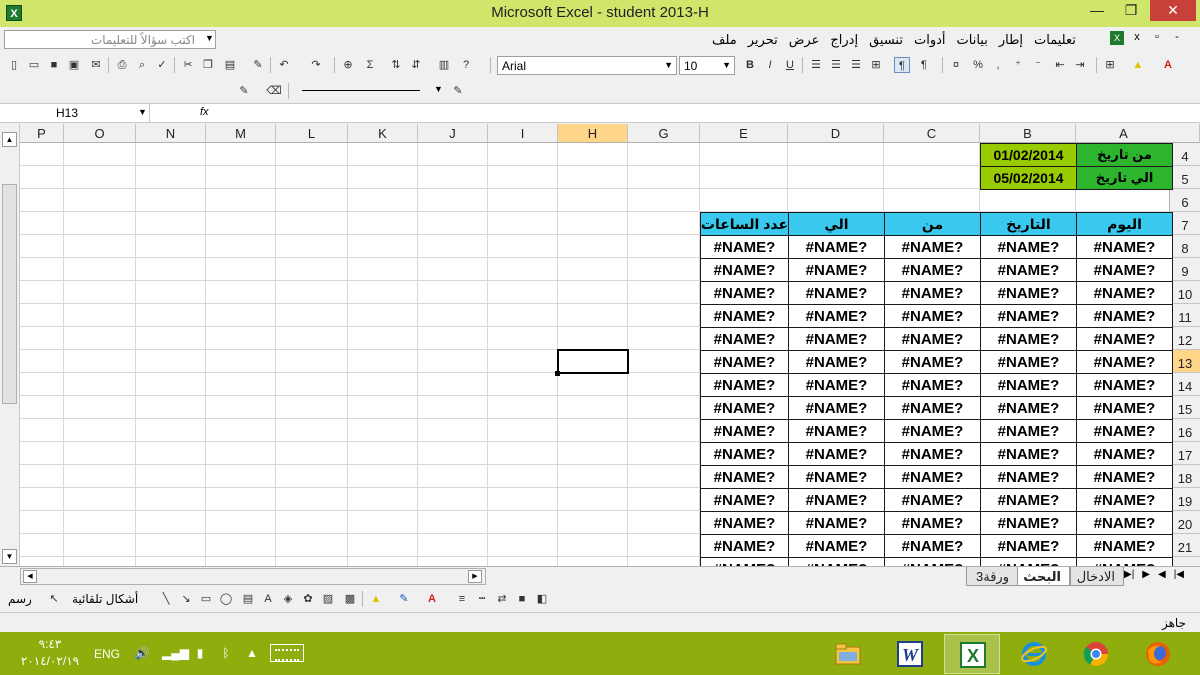 This screenshot has height=675, width=1200. What do you see at coordinates (284, 65) in the screenshot?
I see `undo-icon: ↶` at bounding box center [284, 65].